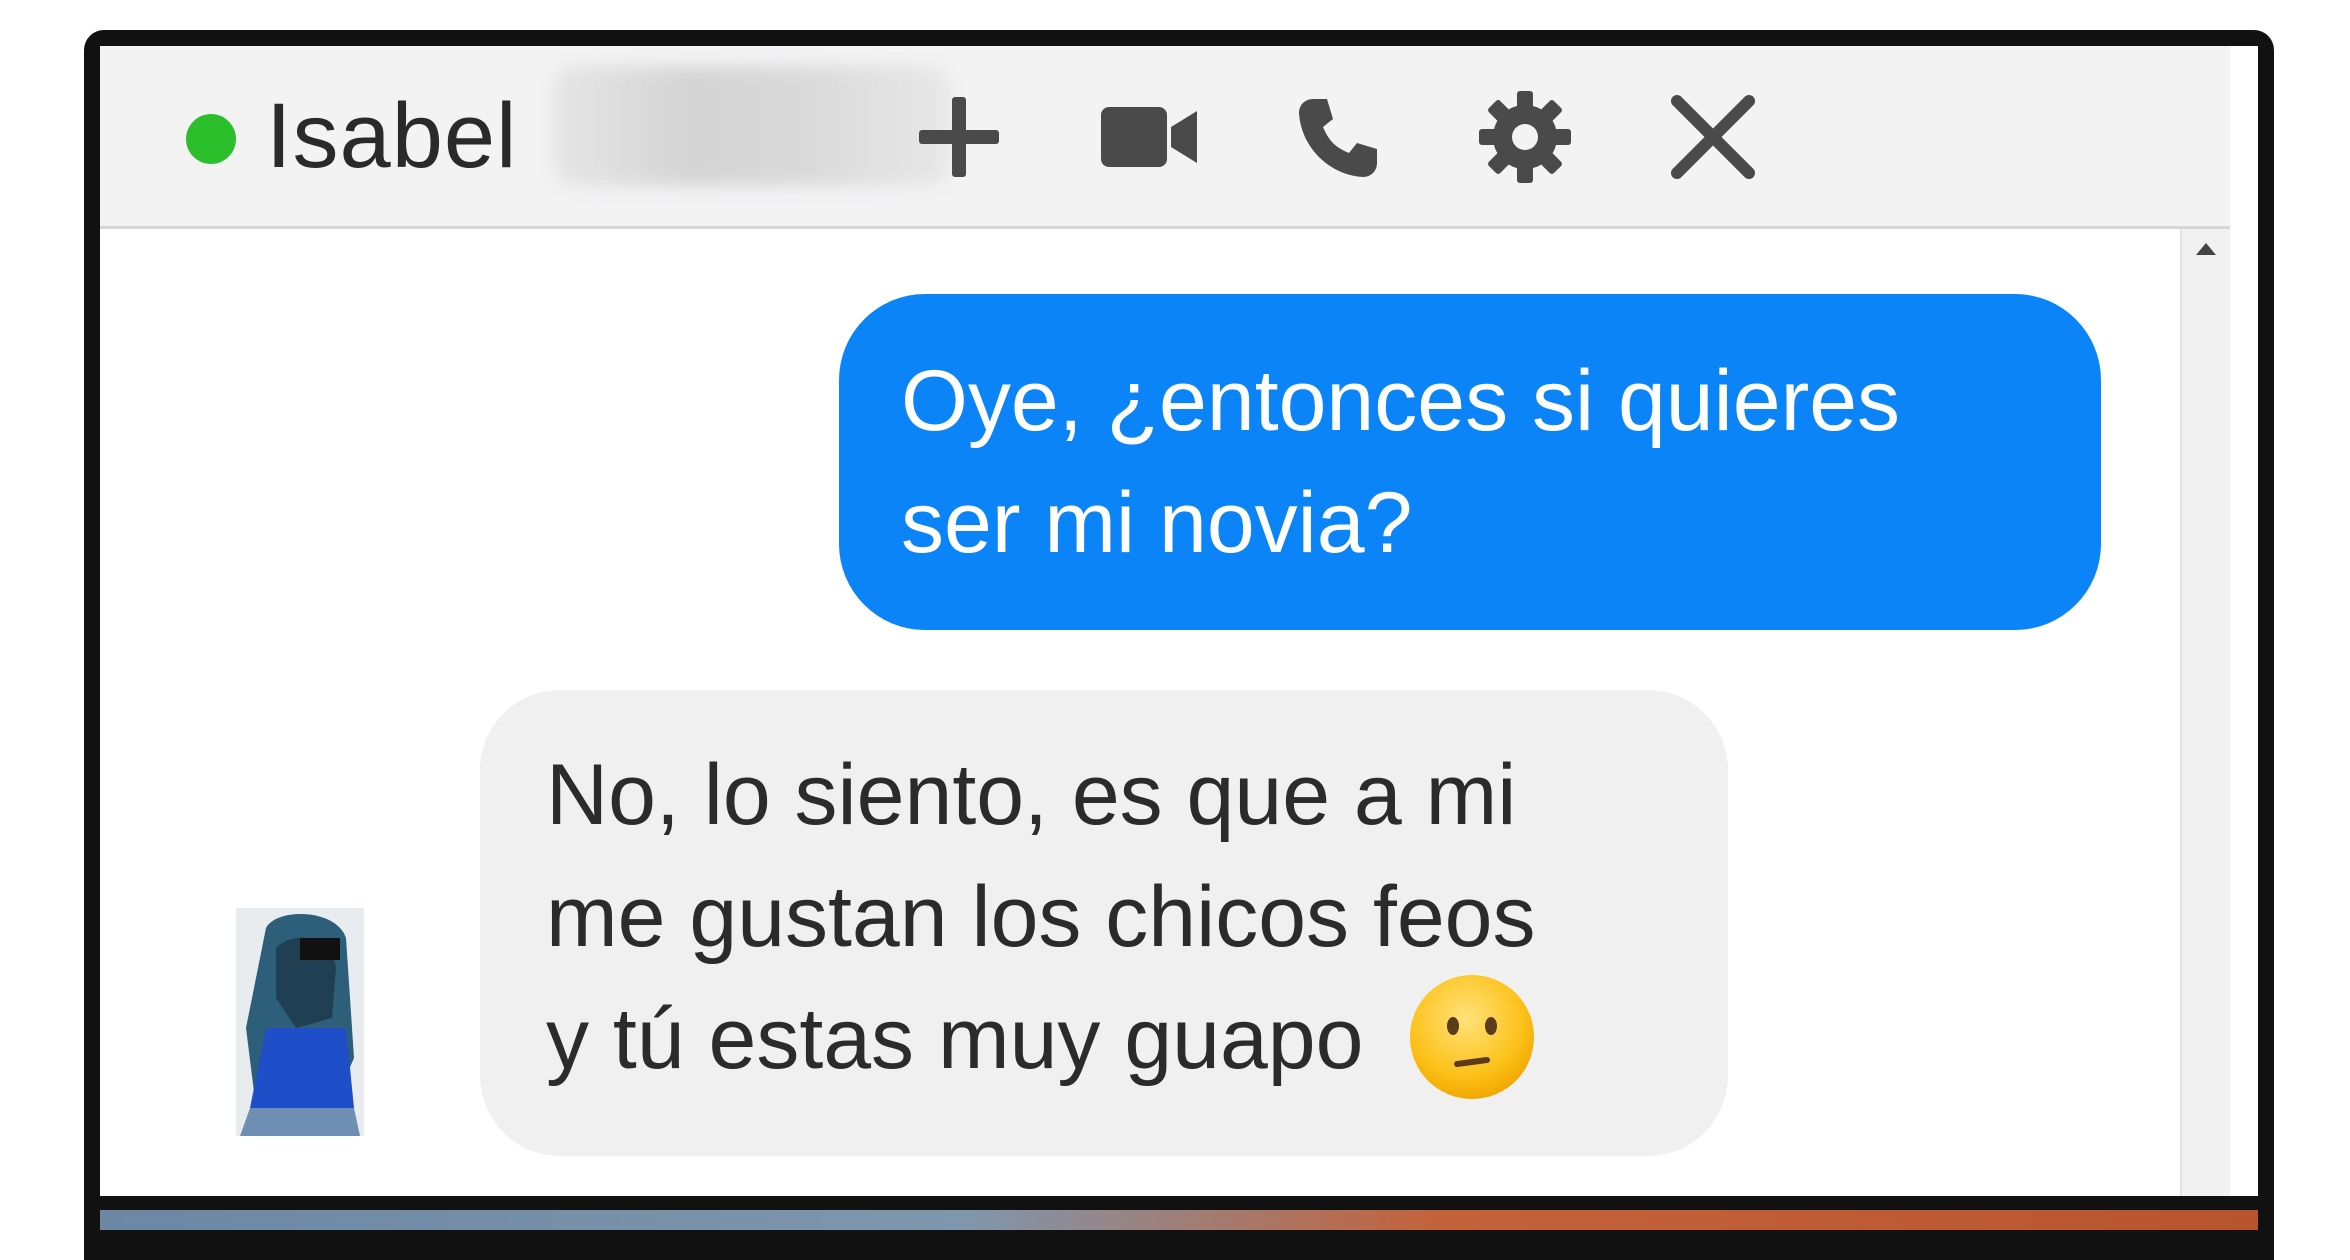  I want to click on voice-call-button, so click(1337, 137).